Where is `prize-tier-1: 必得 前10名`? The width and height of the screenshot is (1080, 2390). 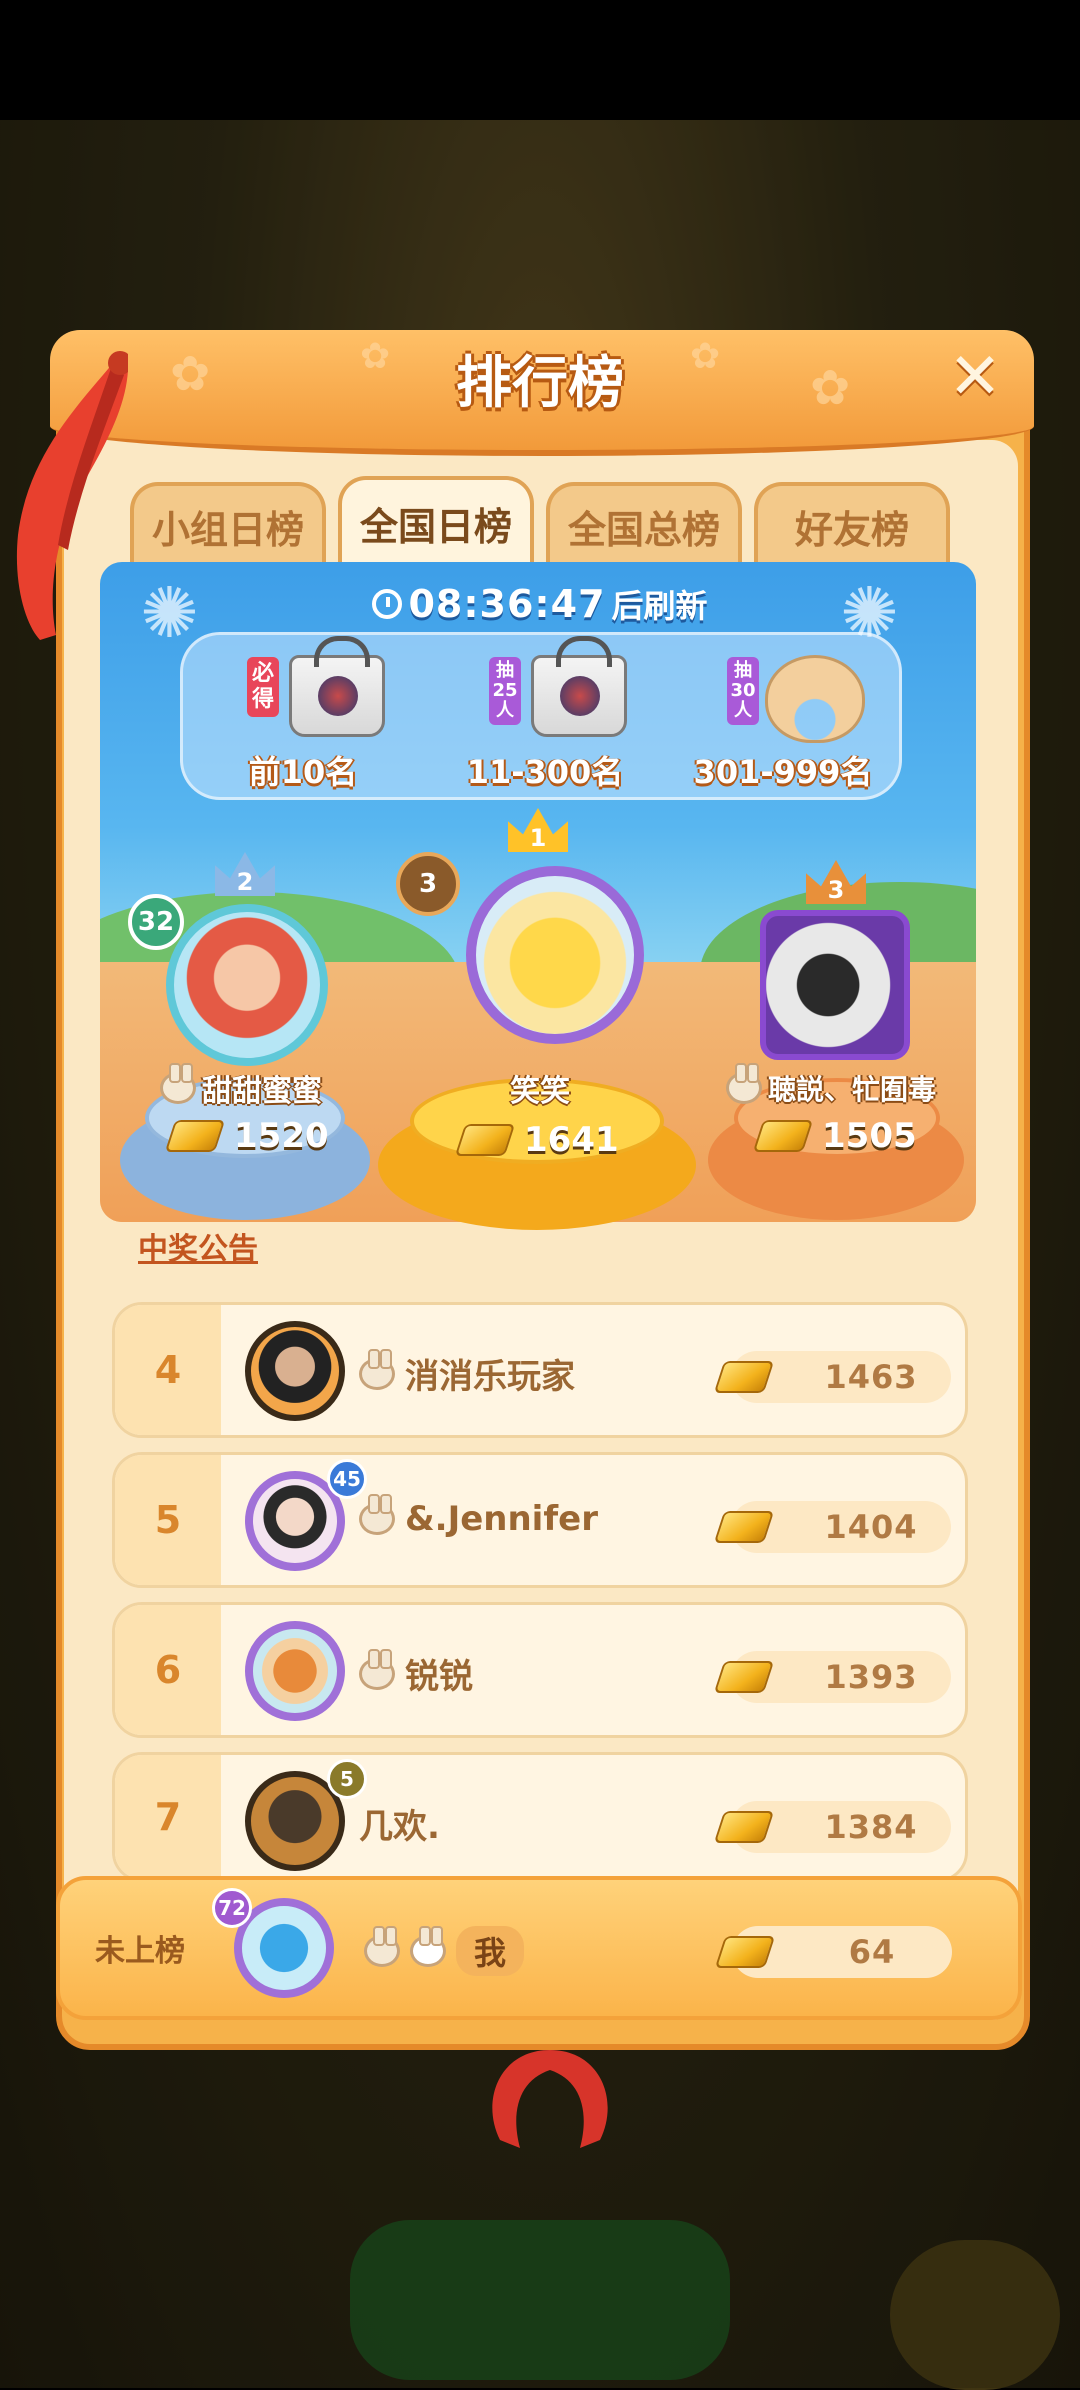 prize-tier-1: 必得 前10名 is located at coordinates (303, 719).